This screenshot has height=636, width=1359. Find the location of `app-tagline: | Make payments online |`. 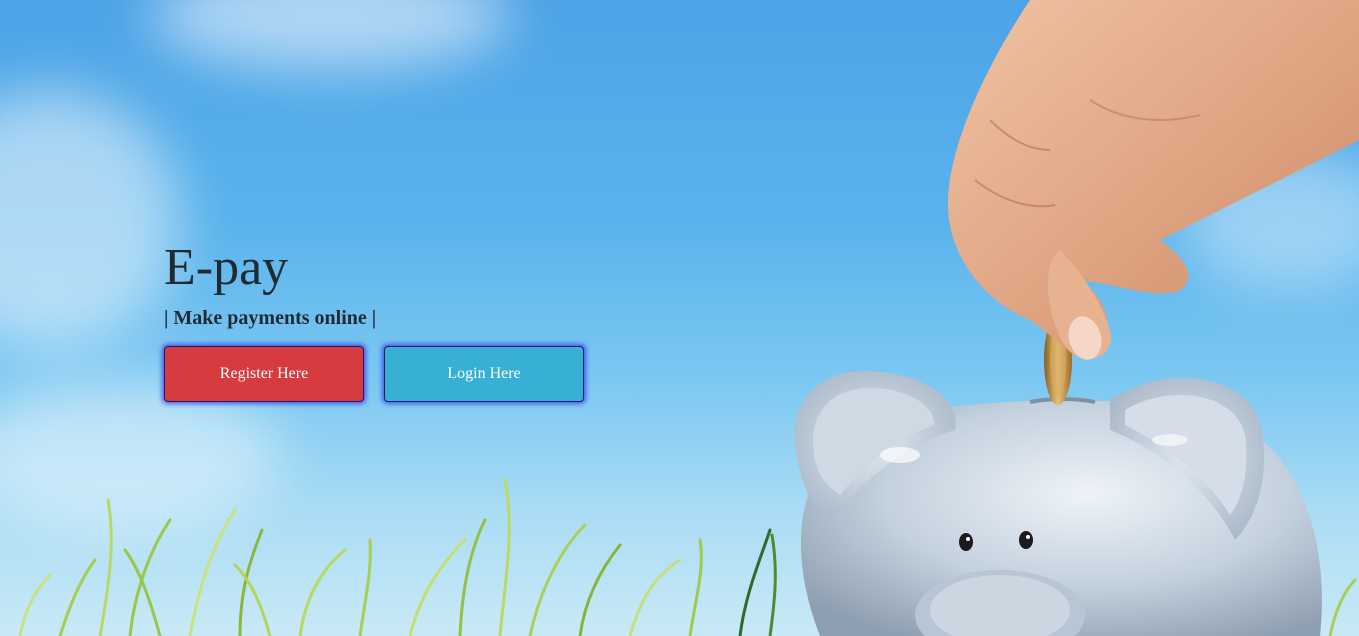

app-tagline: | Make payments online | is located at coordinates (270, 318).